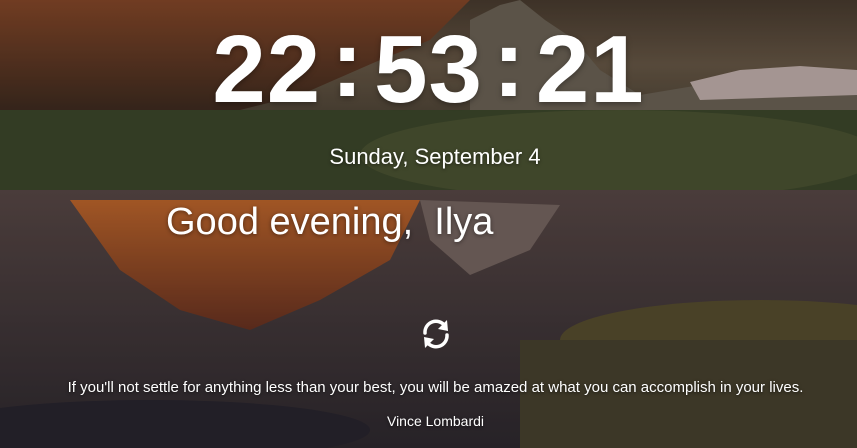 Image resolution: width=857 pixels, height=448 pixels. I want to click on refresh-quote-button, so click(436, 334).